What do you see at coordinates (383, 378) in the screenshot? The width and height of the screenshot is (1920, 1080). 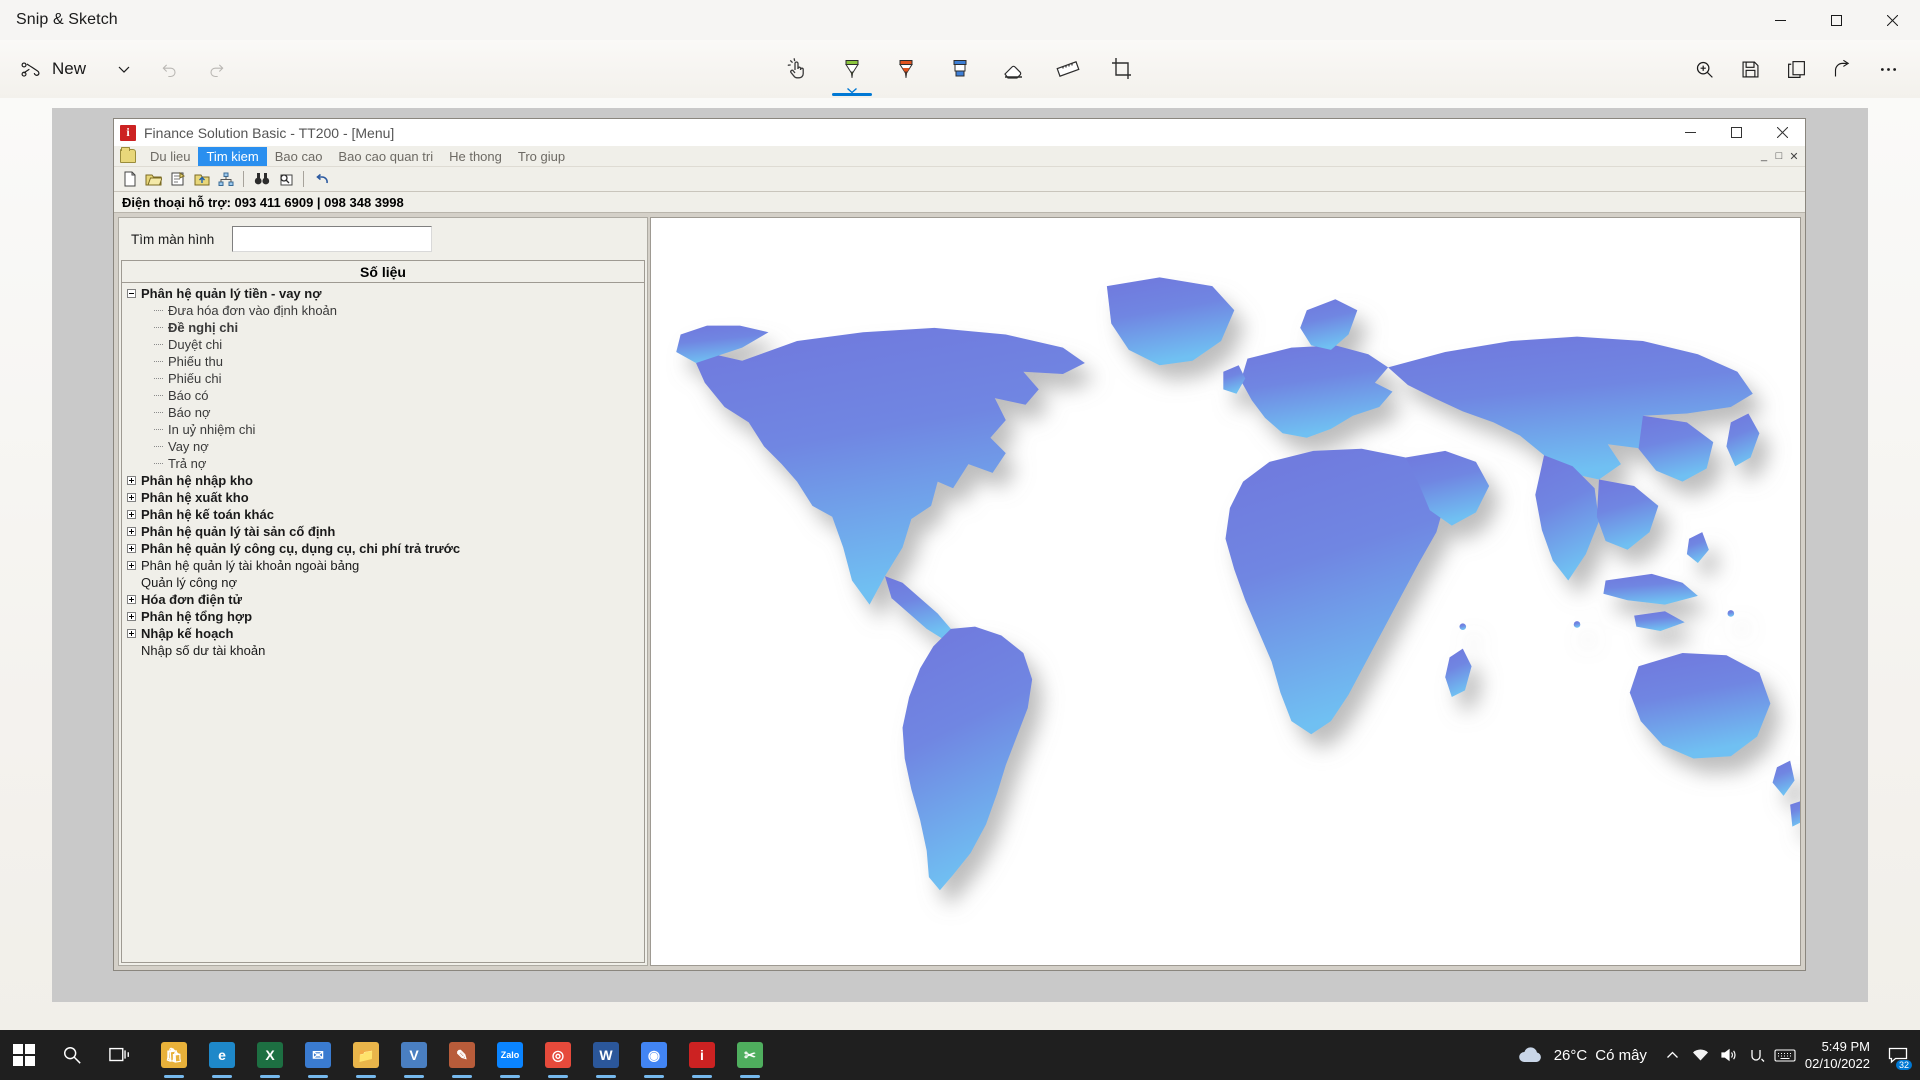 I see `tree-node: Phiếu chi` at bounding box center [383, 378].